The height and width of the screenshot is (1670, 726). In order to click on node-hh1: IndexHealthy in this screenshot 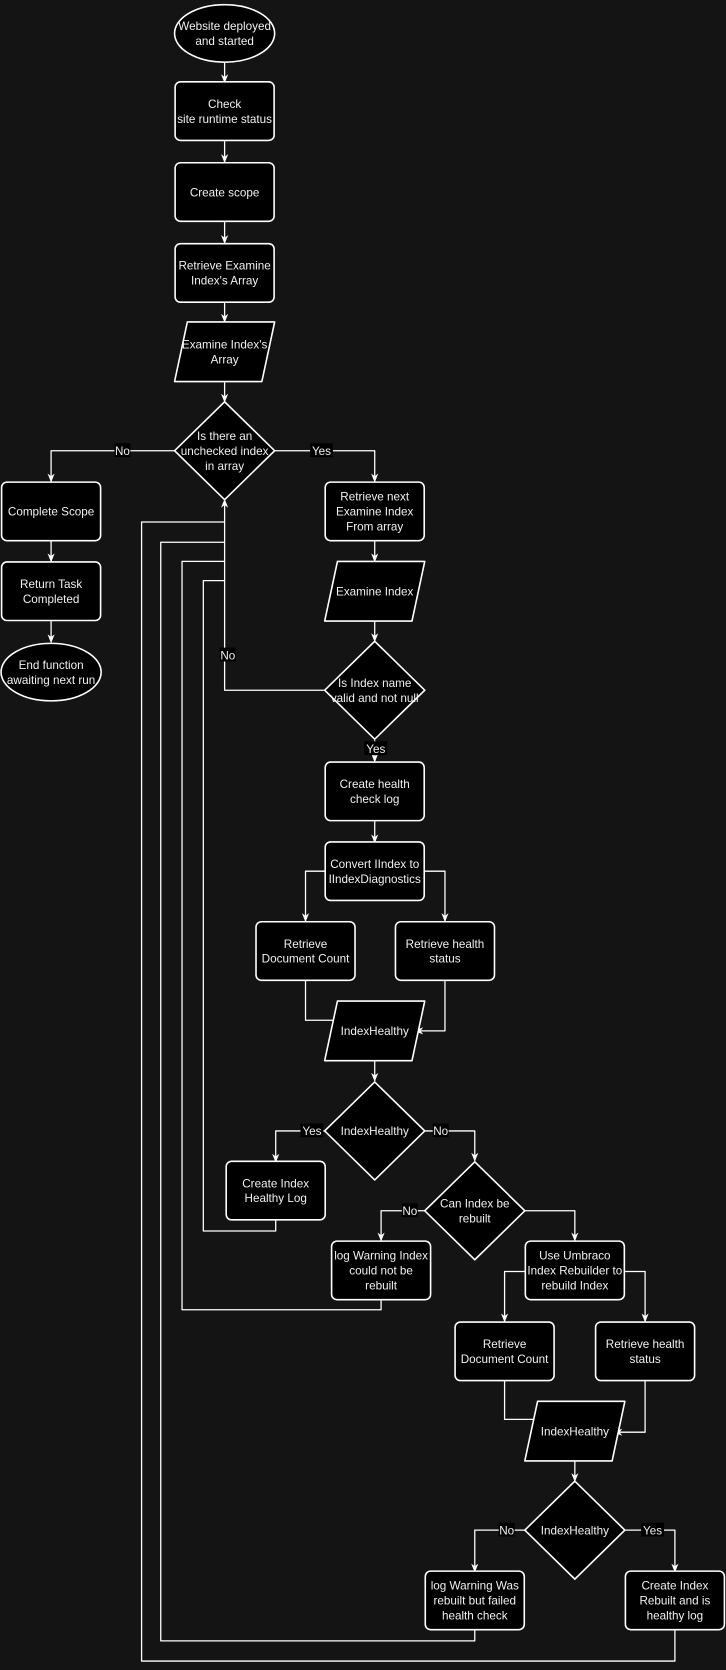, I will do `click(374, 1031)`.